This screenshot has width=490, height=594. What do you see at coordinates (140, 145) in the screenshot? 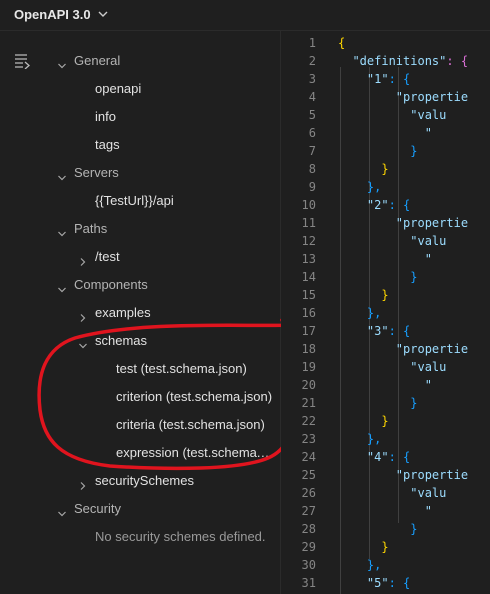
I see `tree-item-tags: tags` at bounding box center [140, 145].